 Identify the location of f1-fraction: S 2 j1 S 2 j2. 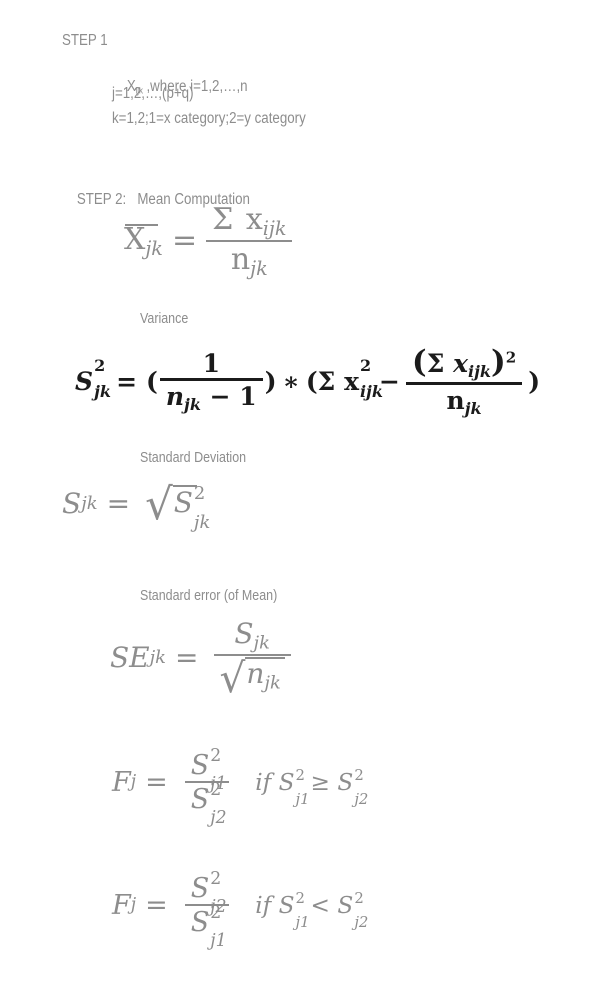
(207, 787).